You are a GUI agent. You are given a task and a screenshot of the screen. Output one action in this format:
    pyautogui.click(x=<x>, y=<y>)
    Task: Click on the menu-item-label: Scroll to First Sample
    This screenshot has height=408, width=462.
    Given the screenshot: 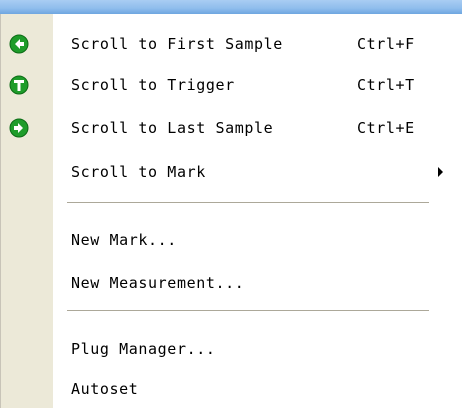 What is the action you would take?
    pyautogui.click(x=177, y=44)
    